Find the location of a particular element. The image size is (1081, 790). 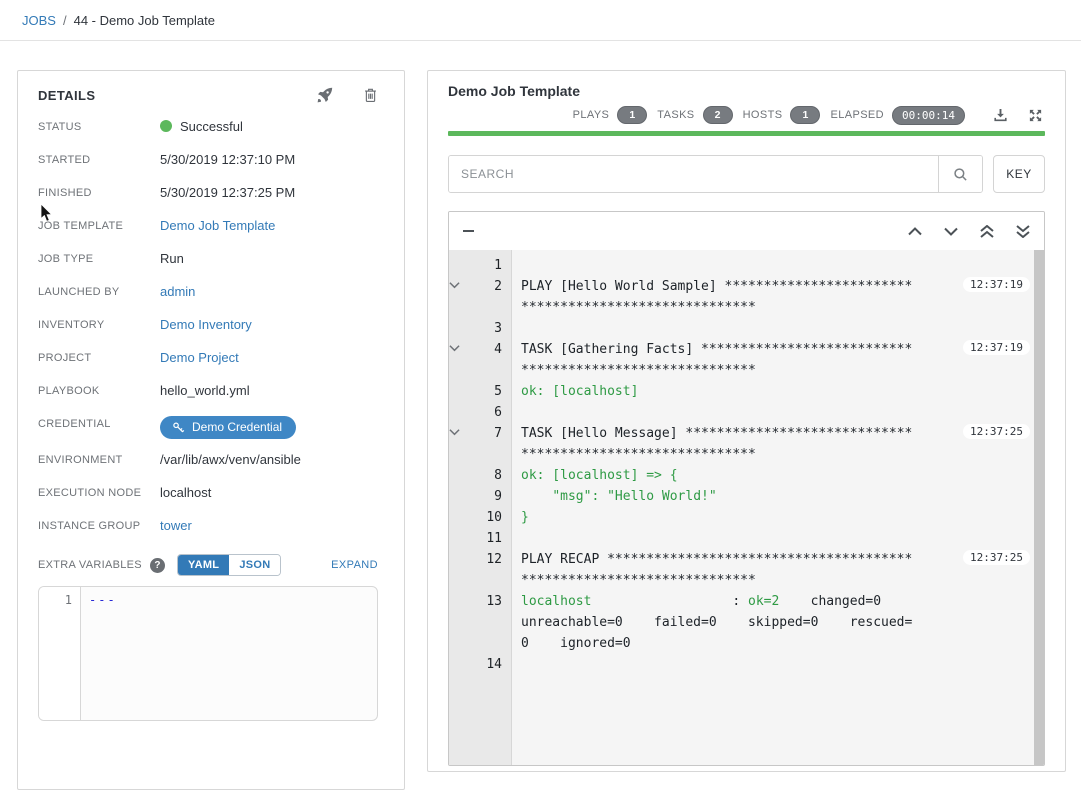

detail-label: PROJECT is located at coordinates (65, 358).